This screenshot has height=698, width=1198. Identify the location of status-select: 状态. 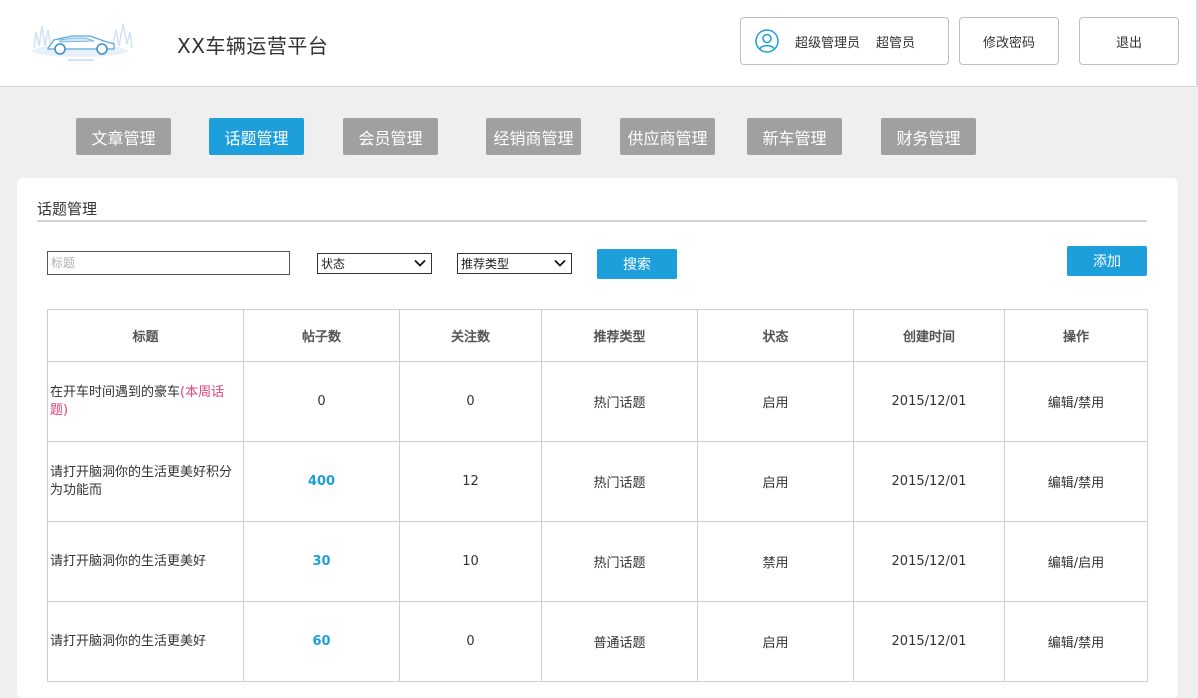
(374, 263).